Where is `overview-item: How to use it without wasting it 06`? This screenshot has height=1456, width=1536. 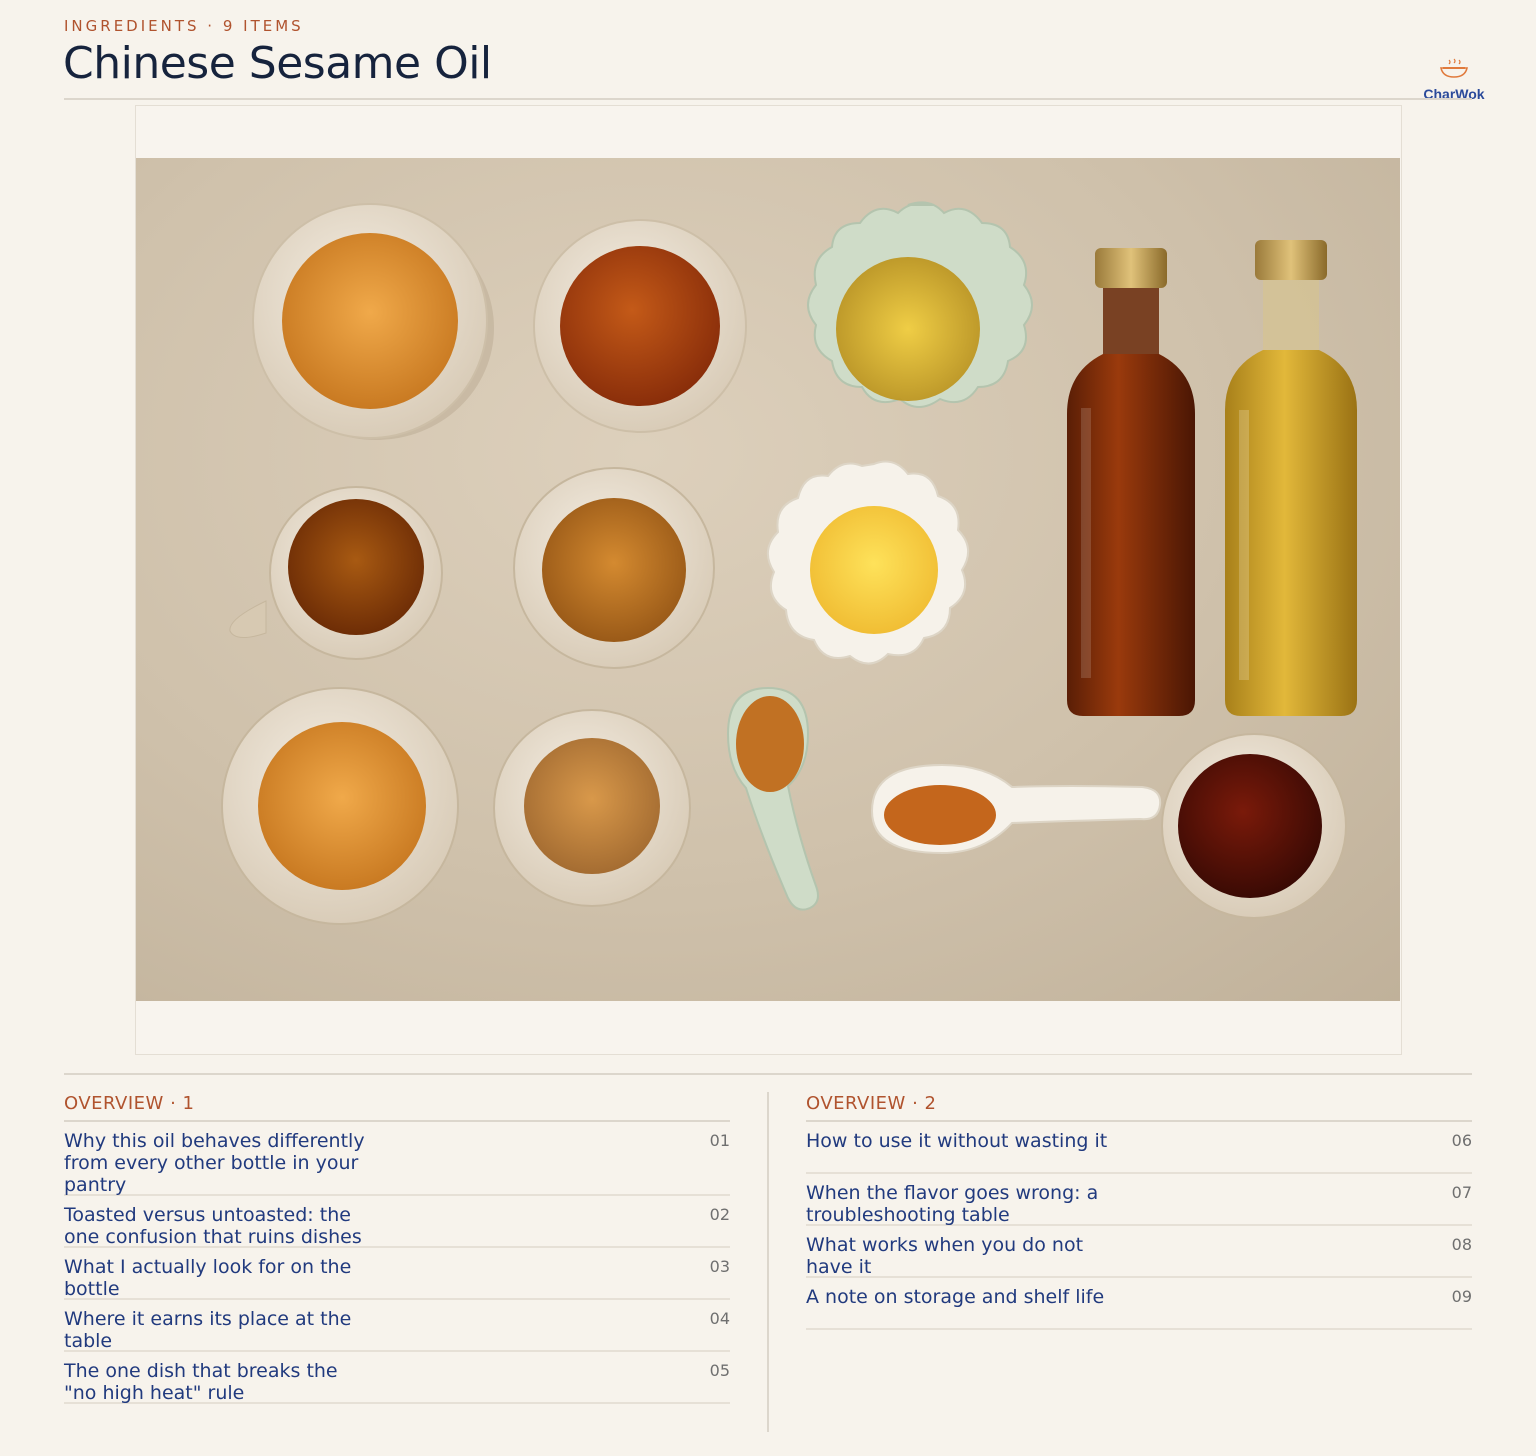 overview-item: How to use it without wasting it 06 is located at coordinates (1139, 1148).